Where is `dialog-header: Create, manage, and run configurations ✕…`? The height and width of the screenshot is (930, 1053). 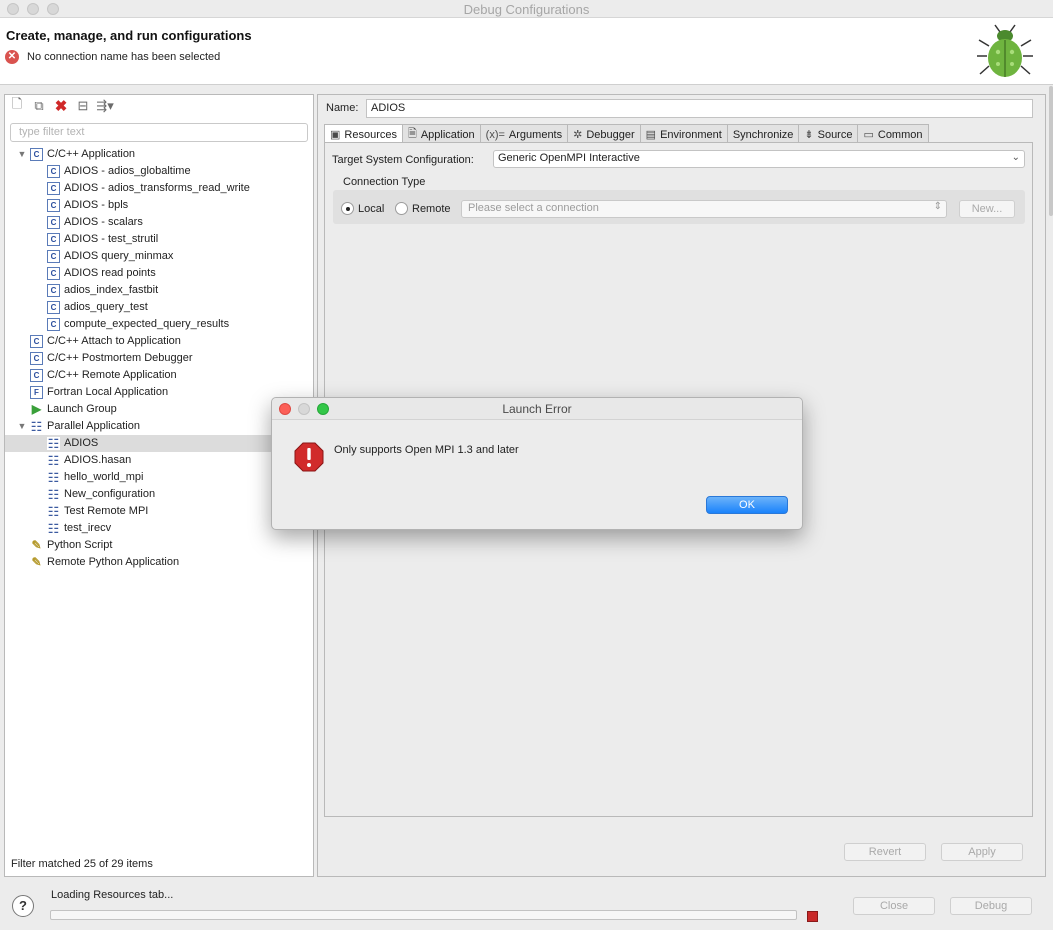
dialog-header: Create, manage, and run configurations ✕… is located at coordinates (526, 51).